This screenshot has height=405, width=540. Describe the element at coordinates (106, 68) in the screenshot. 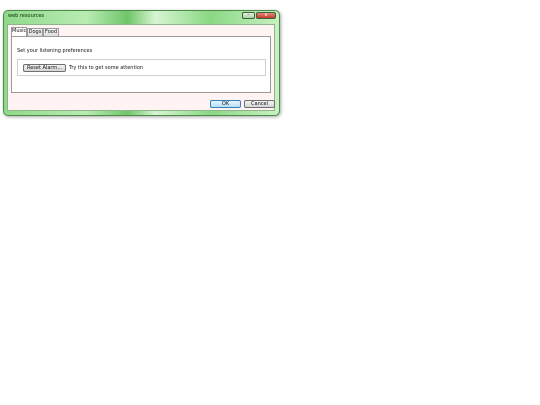

I see `hint-text: Try this to get some attention` at that location.